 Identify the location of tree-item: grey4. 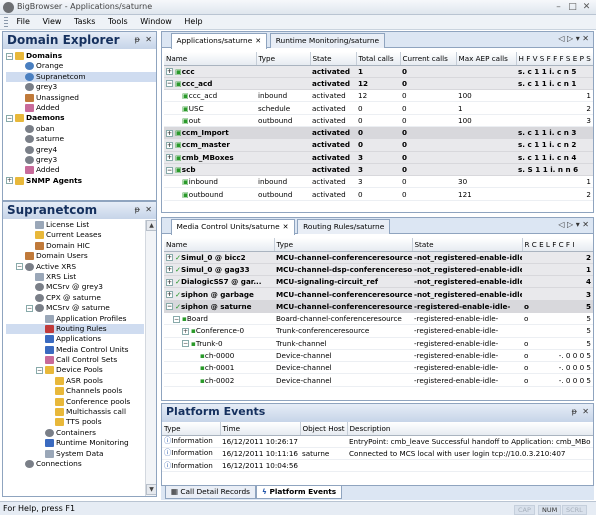
(81, 150).